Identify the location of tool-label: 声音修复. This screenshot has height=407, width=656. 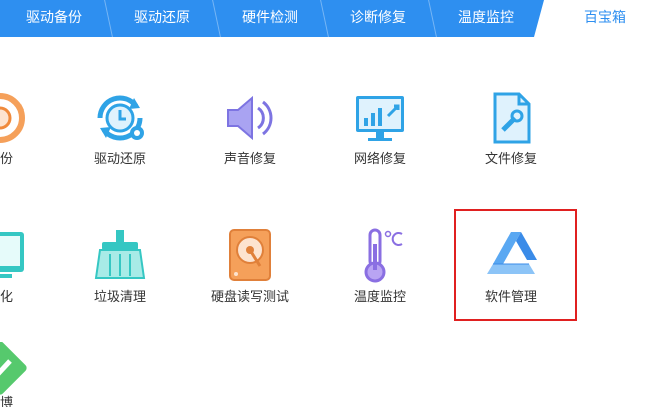
(249, 159).